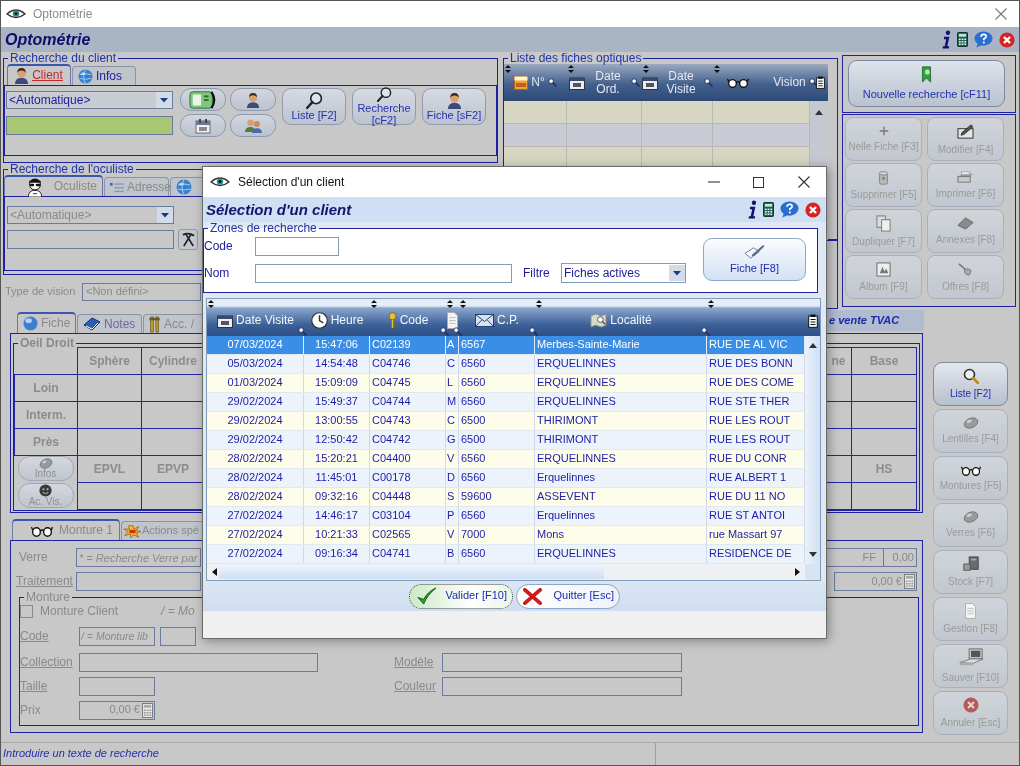 The height and width of the screenshot is (766, 1020). I want to click on copy-icon, so click(883, 223).